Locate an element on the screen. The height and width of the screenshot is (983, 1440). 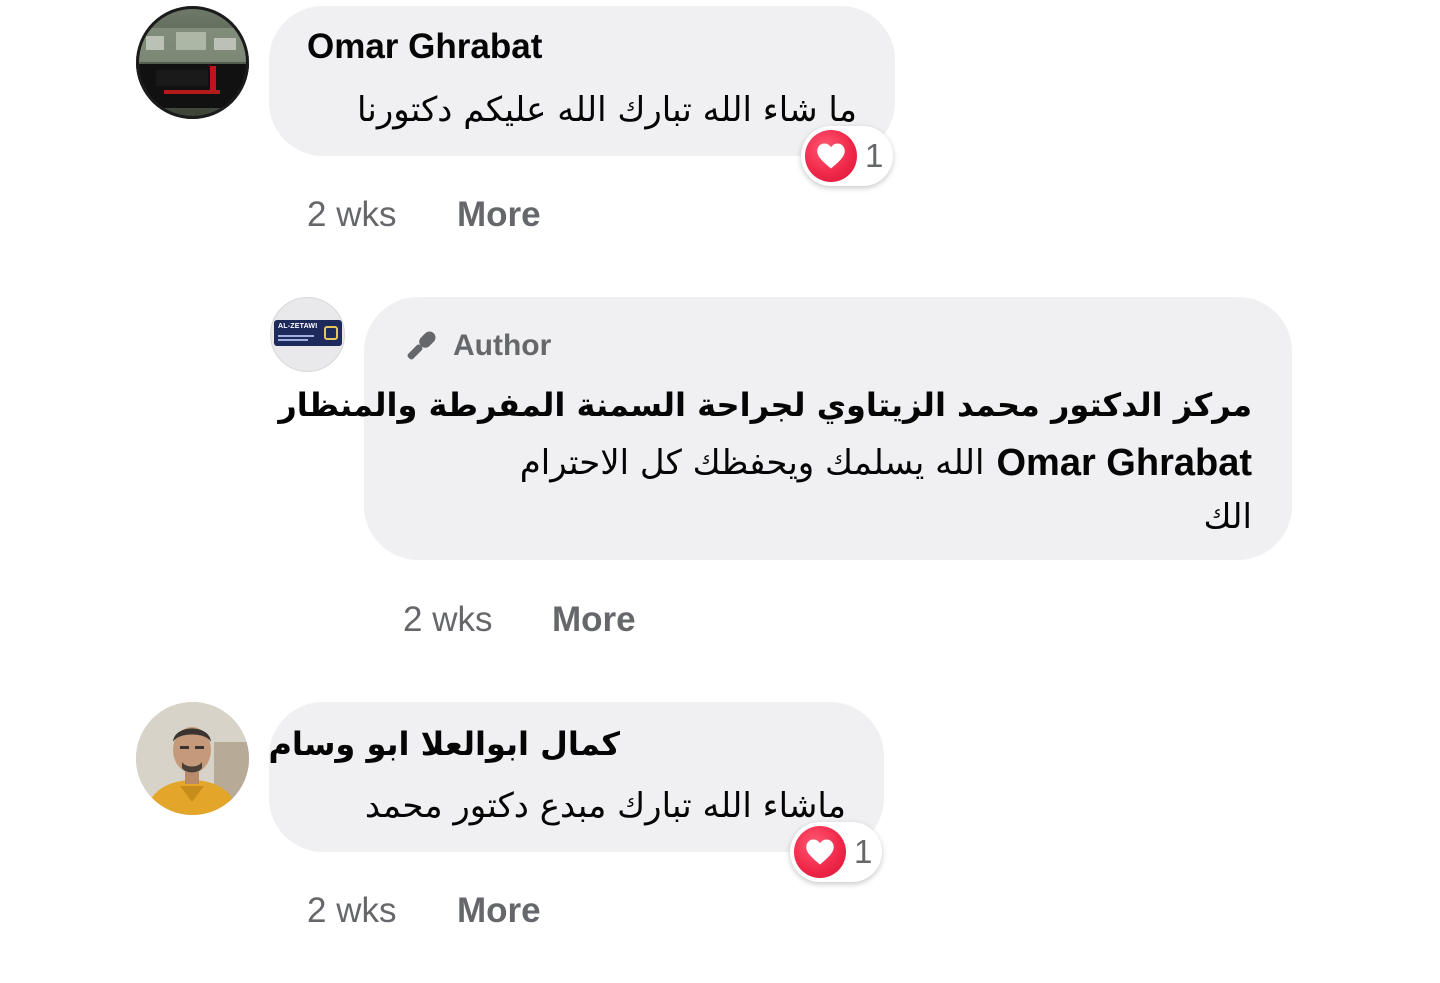
comment-text: ما شاء الله تبارك الله عليكم دكتورنا is located at coordinates (607, 110).